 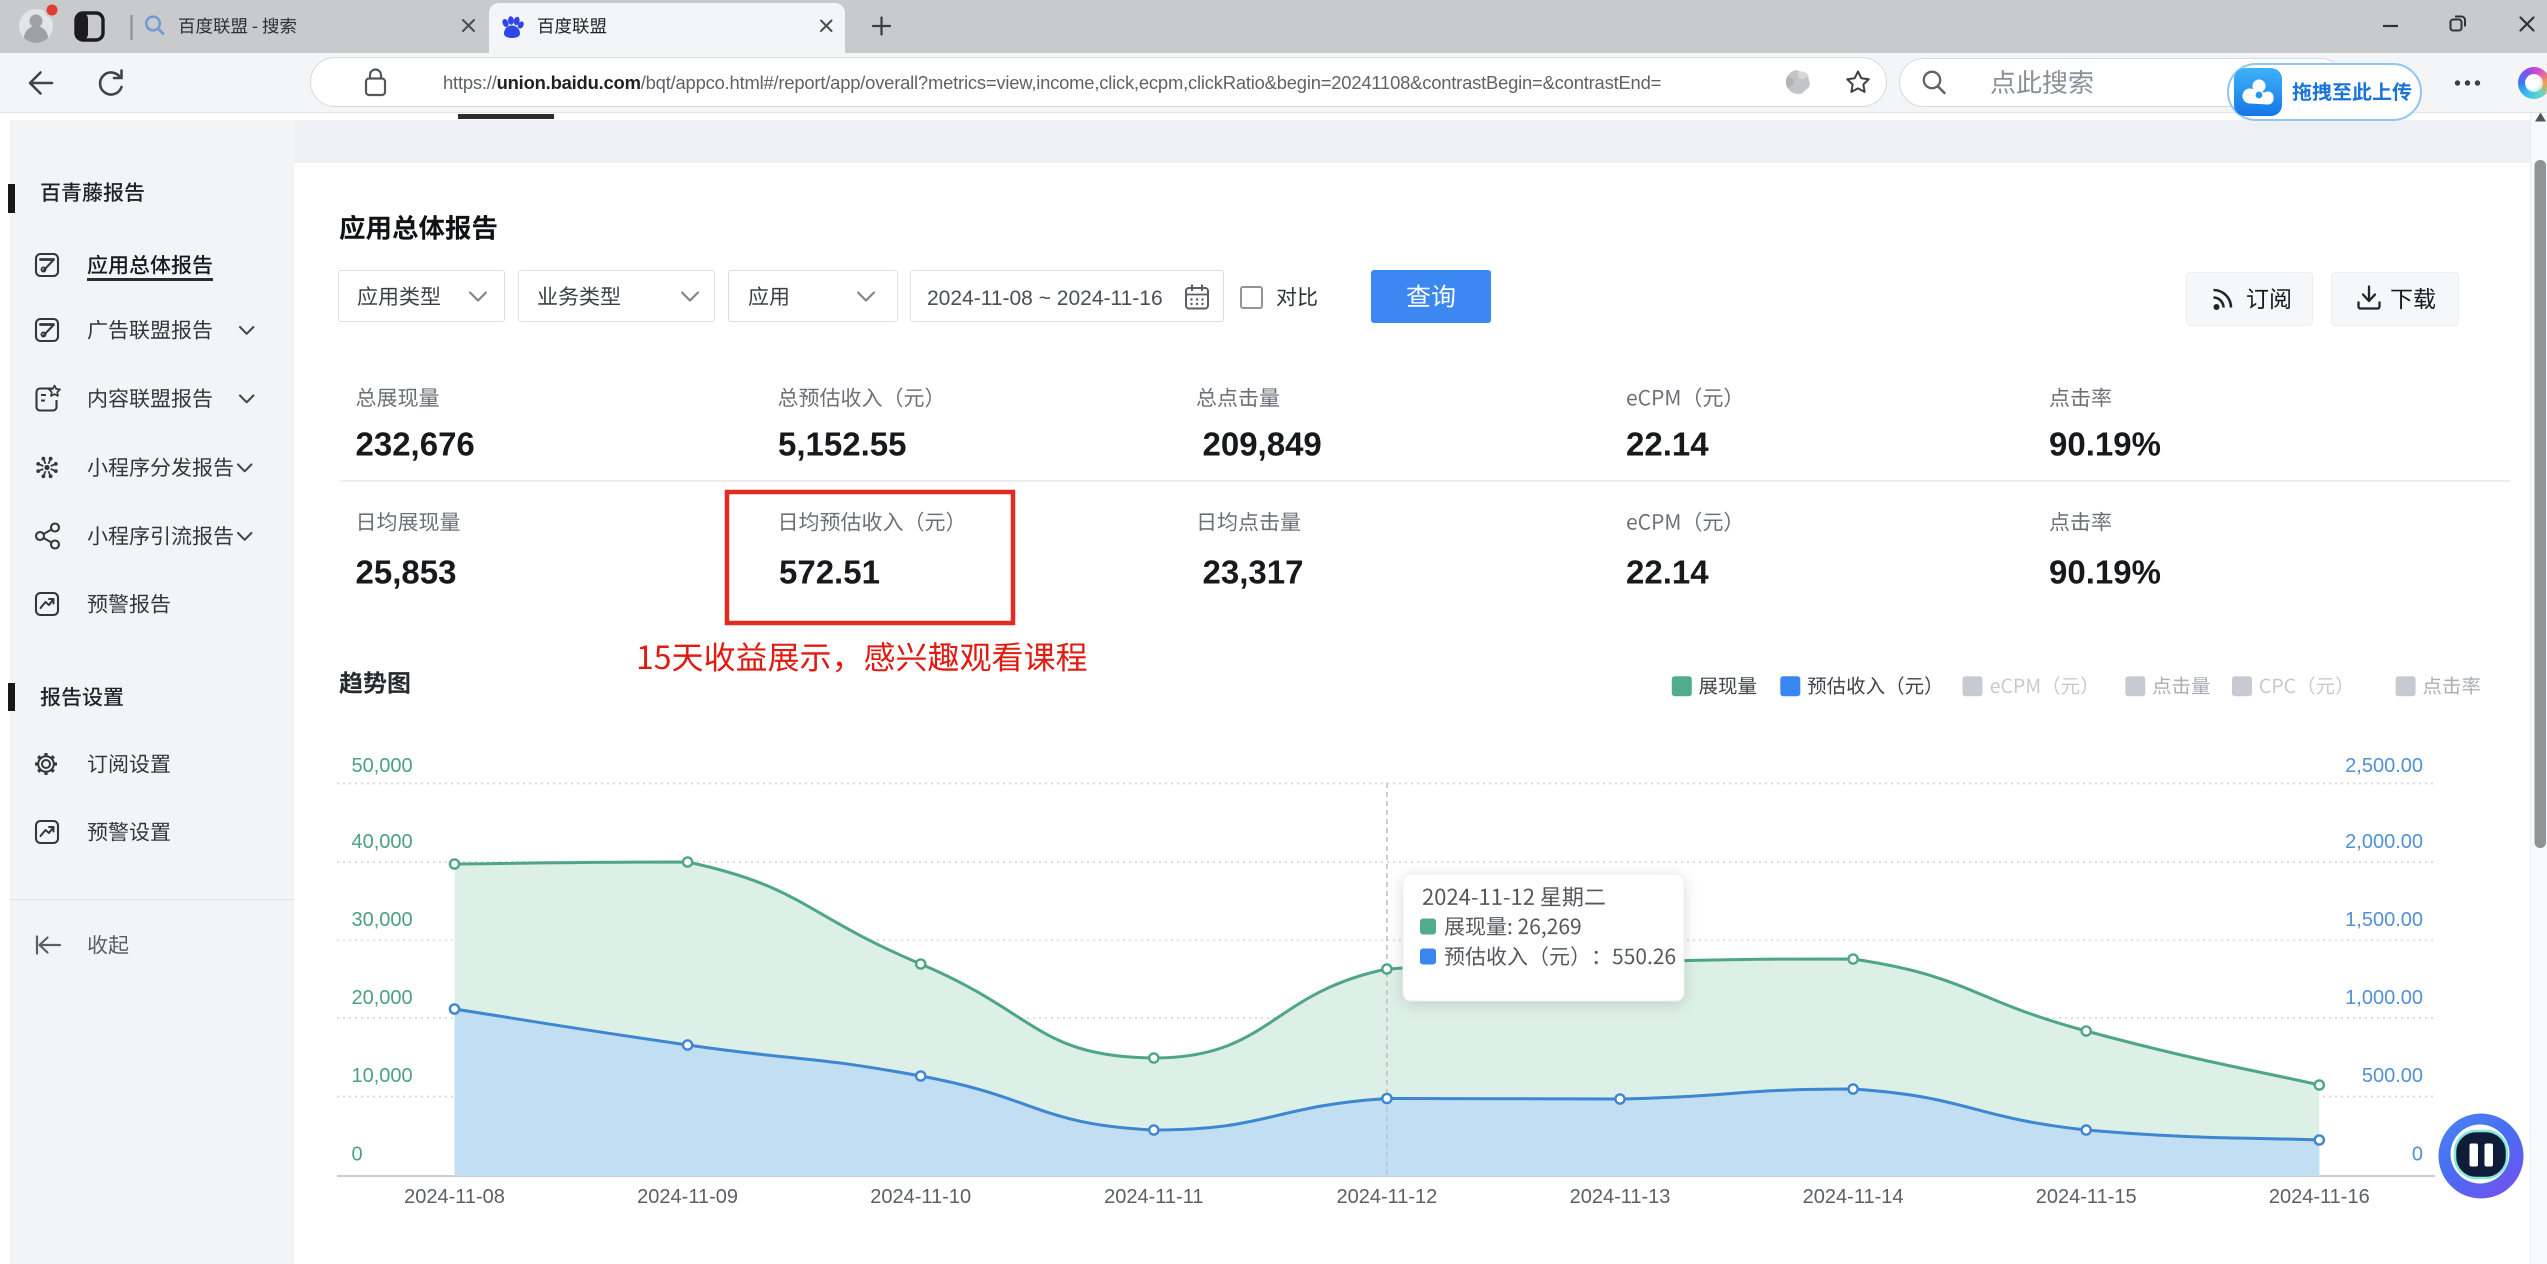 What do you see at coordinates (1262, 444) in the screenshot?
I see `svg-text: 209,849` at bounding box center [1262, 444].